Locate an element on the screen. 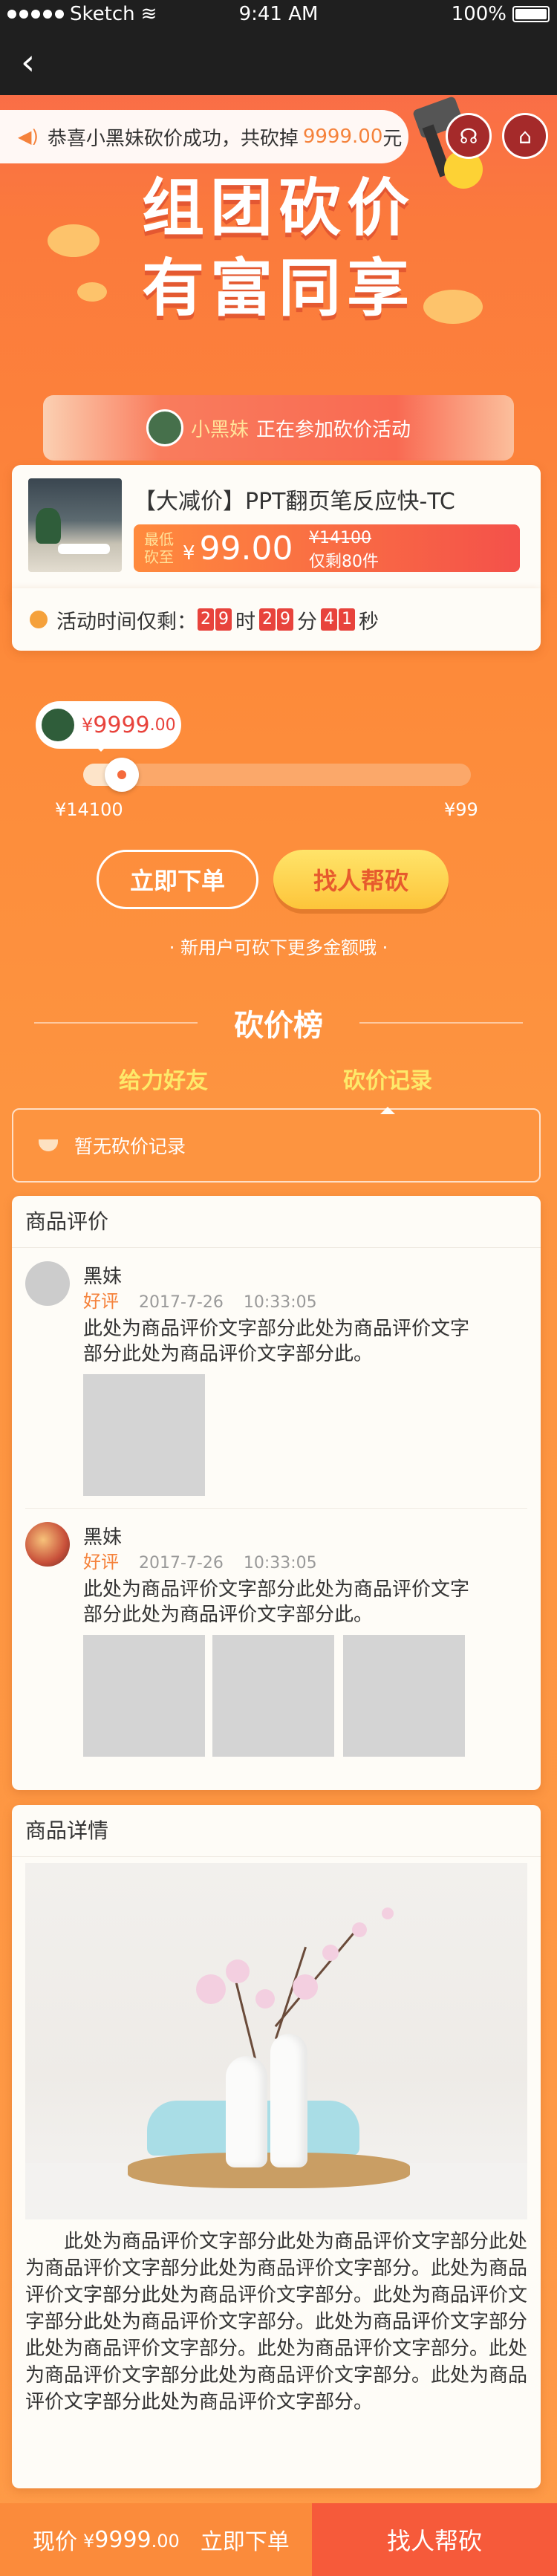 The height and width of the screenshot is (2576, 557). participant-text: 正在参加砍价活动 is located at coordinates (334, 430).